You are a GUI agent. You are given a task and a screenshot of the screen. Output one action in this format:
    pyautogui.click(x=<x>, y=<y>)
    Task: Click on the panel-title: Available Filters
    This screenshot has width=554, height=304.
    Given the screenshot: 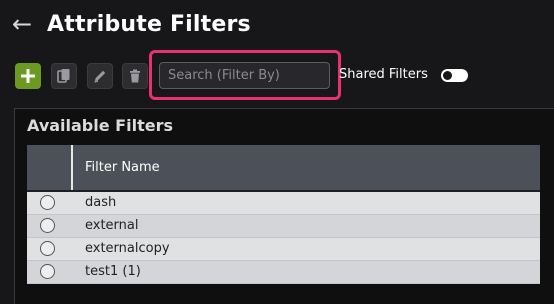 What is the action you would take?
    pyautogui.click(x=100, y=125)
    